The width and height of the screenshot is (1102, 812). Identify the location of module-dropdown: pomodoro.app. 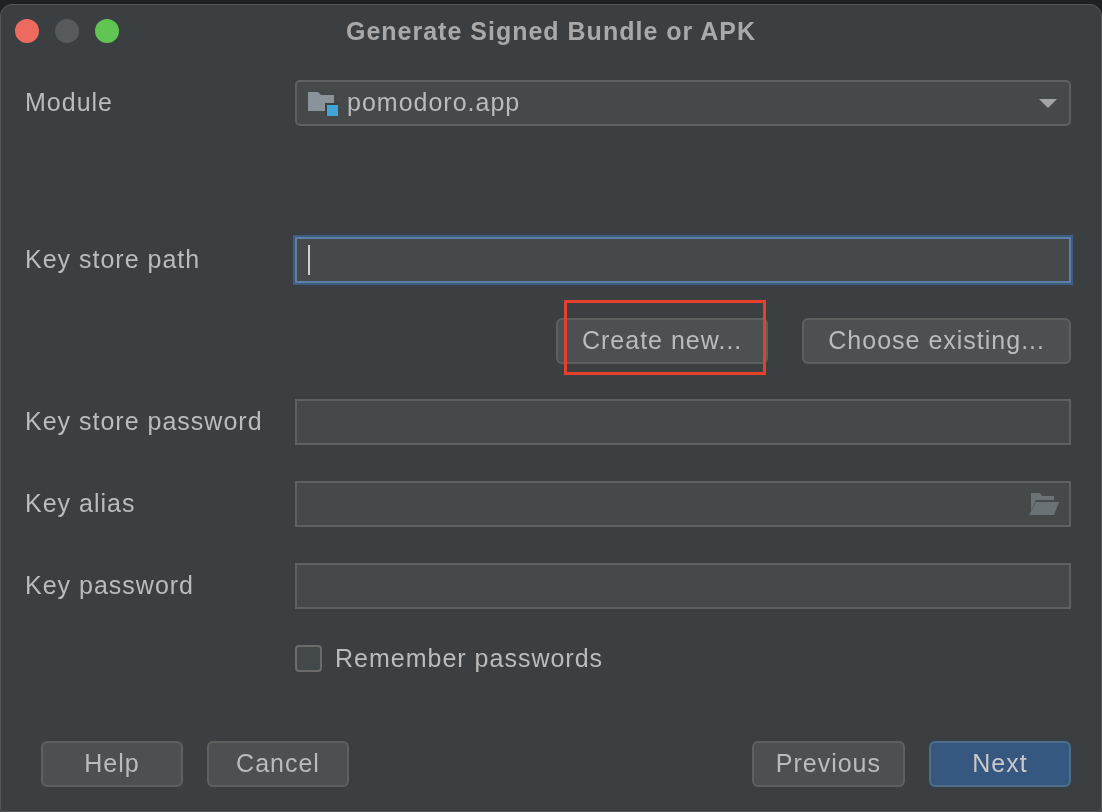
(683, 103).